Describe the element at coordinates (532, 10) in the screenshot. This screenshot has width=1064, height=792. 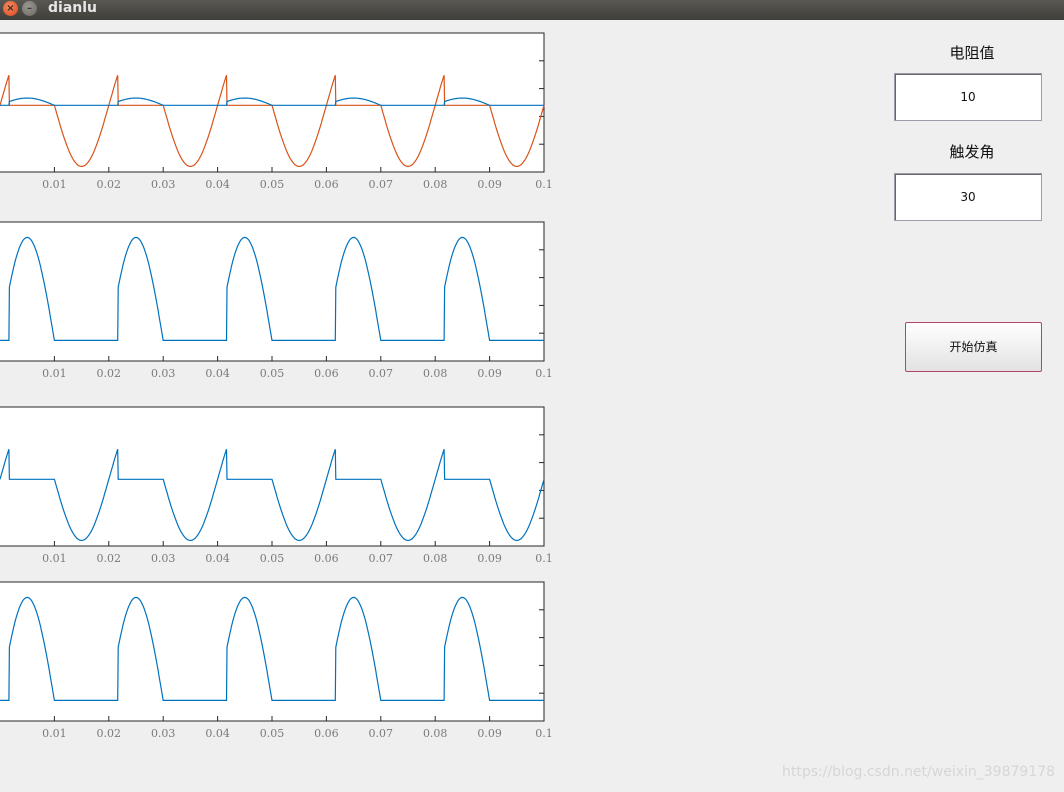
I see `title-bar: × – dianlu` at that location.